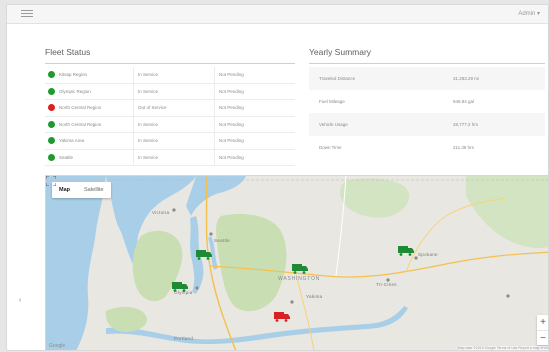 The width and height of the screenshot is (549, 352). What do you see at coordinates (428, 254) in the screenshot?
I see `map-label-spokane: Spokane` at bounding box center [428, 254].